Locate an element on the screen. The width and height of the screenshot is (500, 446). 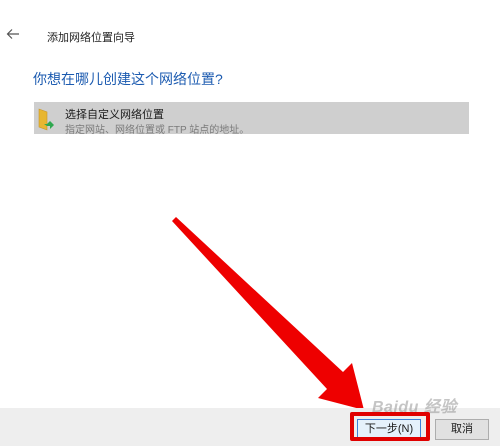
back-arrow-icon is located at coordinates (13, 34).